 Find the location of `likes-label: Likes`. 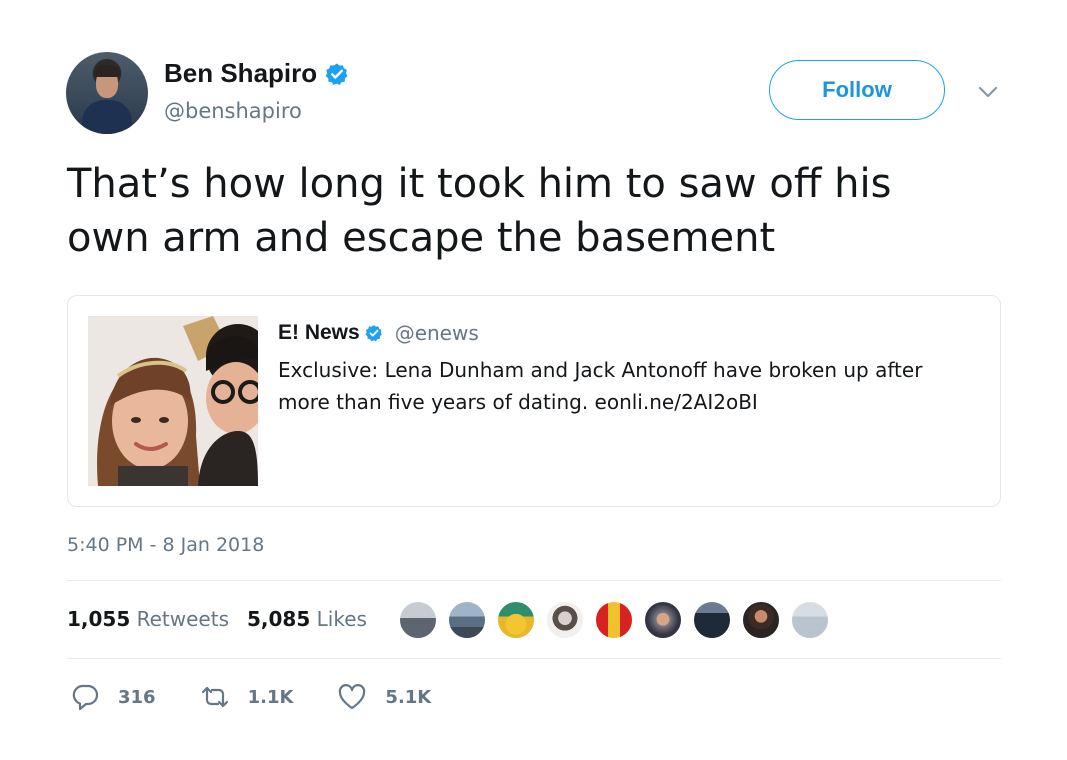

likes-label: Likes is located at coordinates (341, 619).